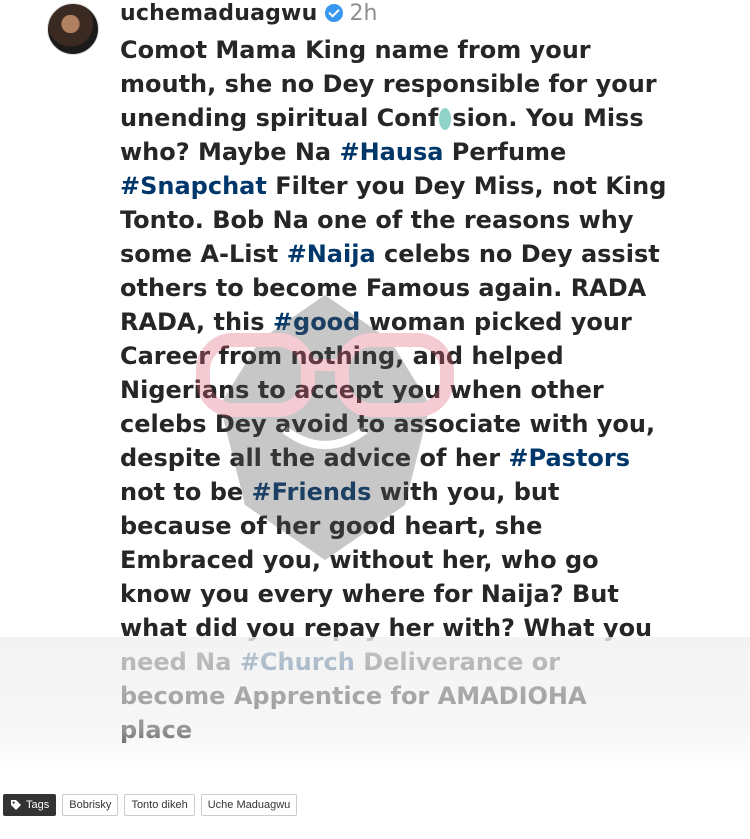  Describe the element at coordinates (180, 662) in the screenshot. I see `caption-text: need Na` at that location.